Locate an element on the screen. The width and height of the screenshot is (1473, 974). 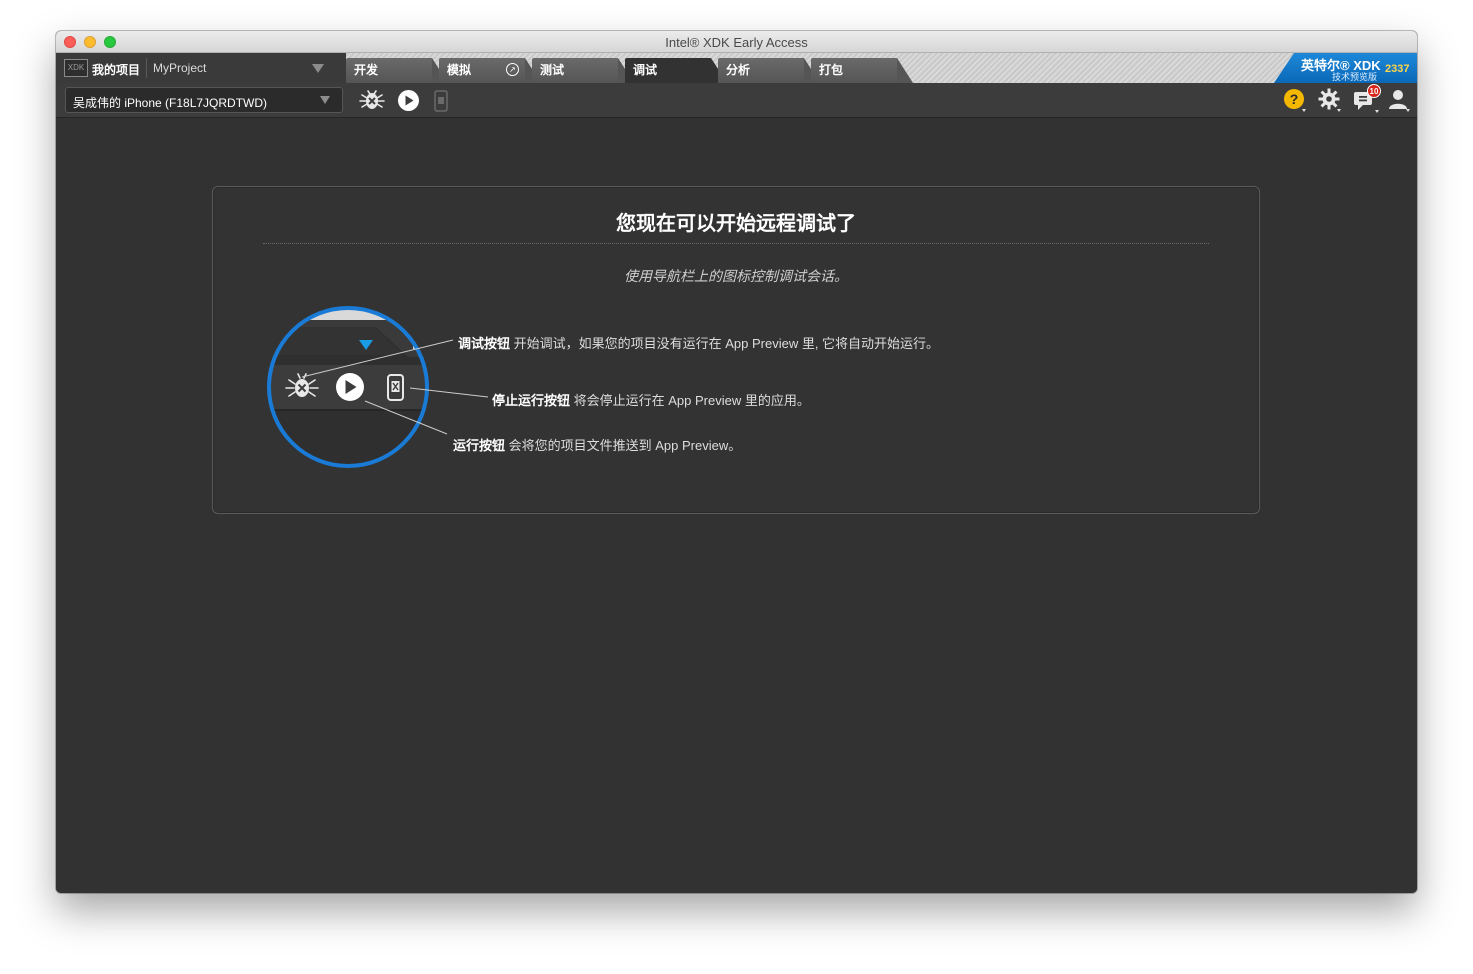
tab-label: 分析 is located at coordinates (738, 70).